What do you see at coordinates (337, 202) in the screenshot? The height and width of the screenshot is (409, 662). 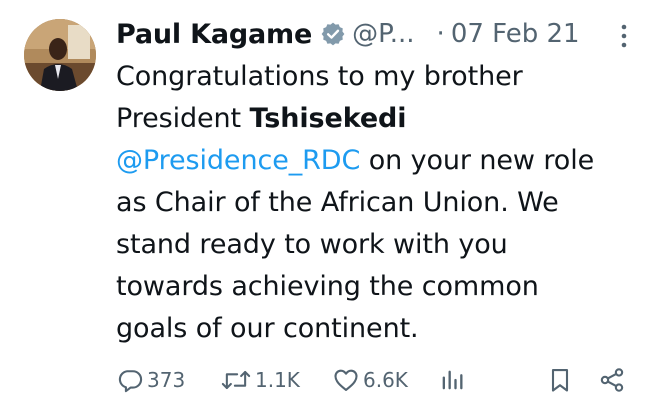 I see `tweet-line: as Chair of the African Union. We` at bounding box center [337, 202].